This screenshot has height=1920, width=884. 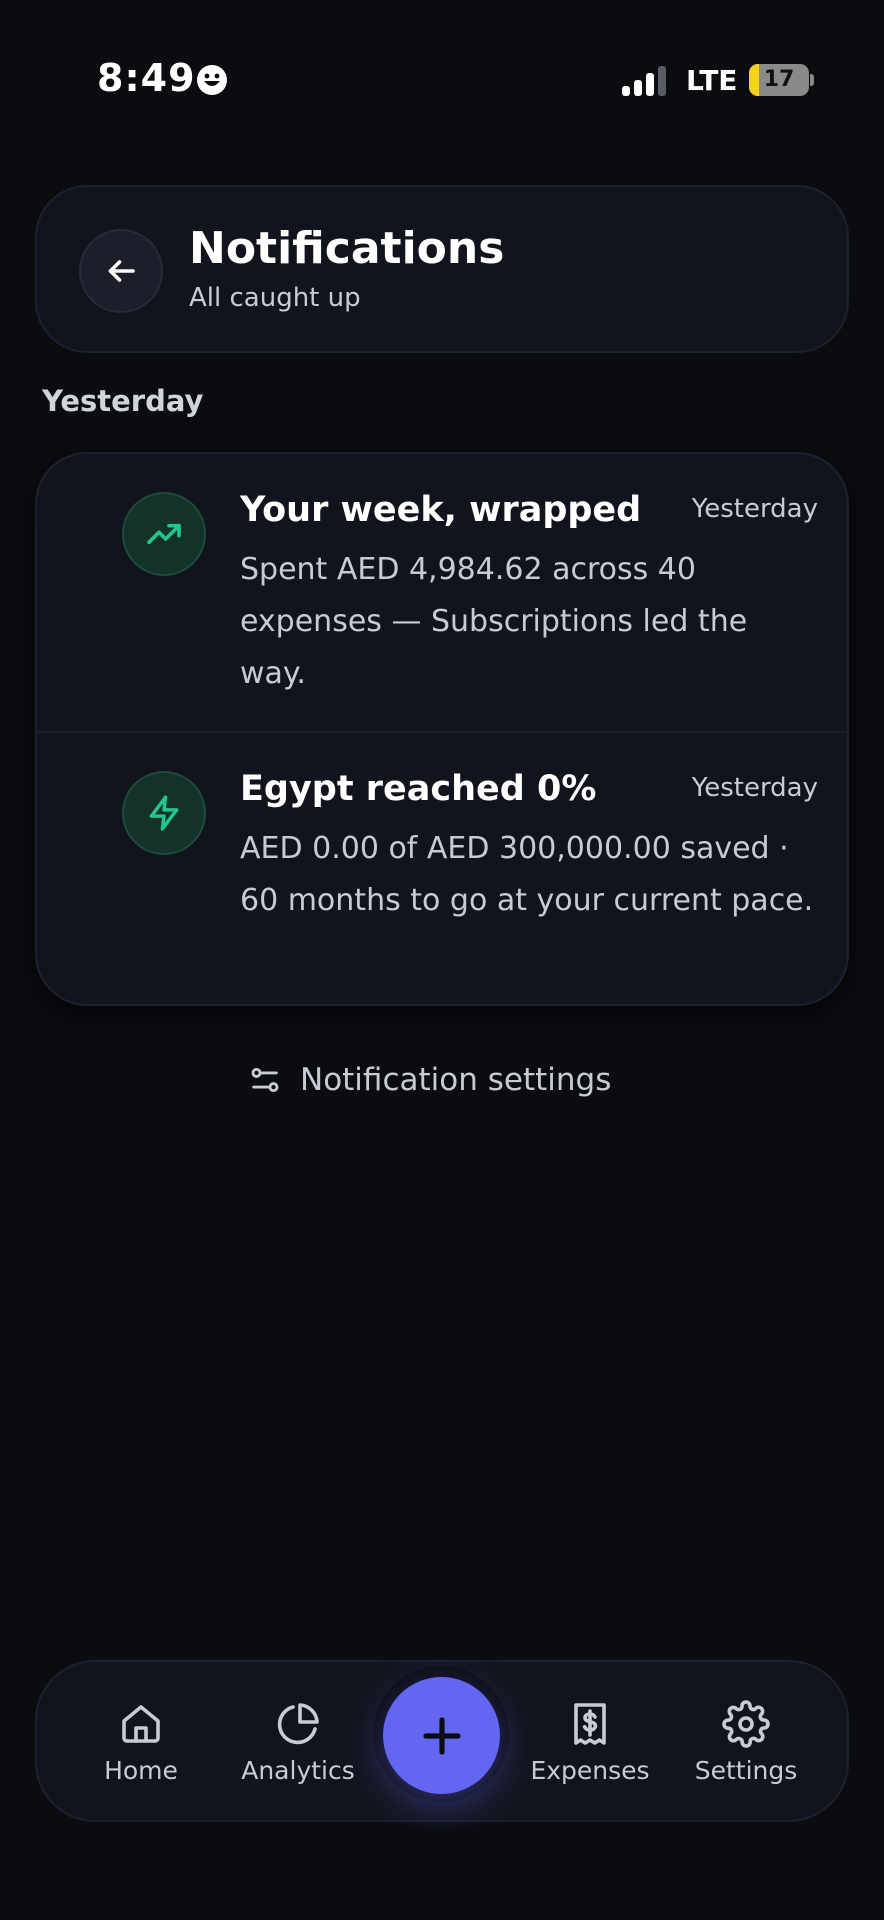 I want to click on nav-item-expenses: Expenses, so click(x=590, y=1750).